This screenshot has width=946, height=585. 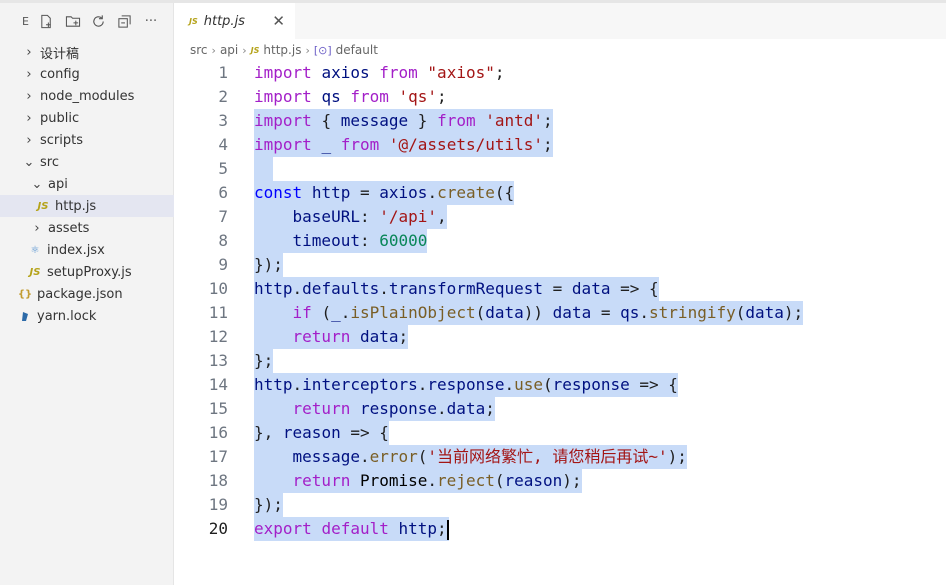 I want to click on line-text: });, so click(x=268, y=505).